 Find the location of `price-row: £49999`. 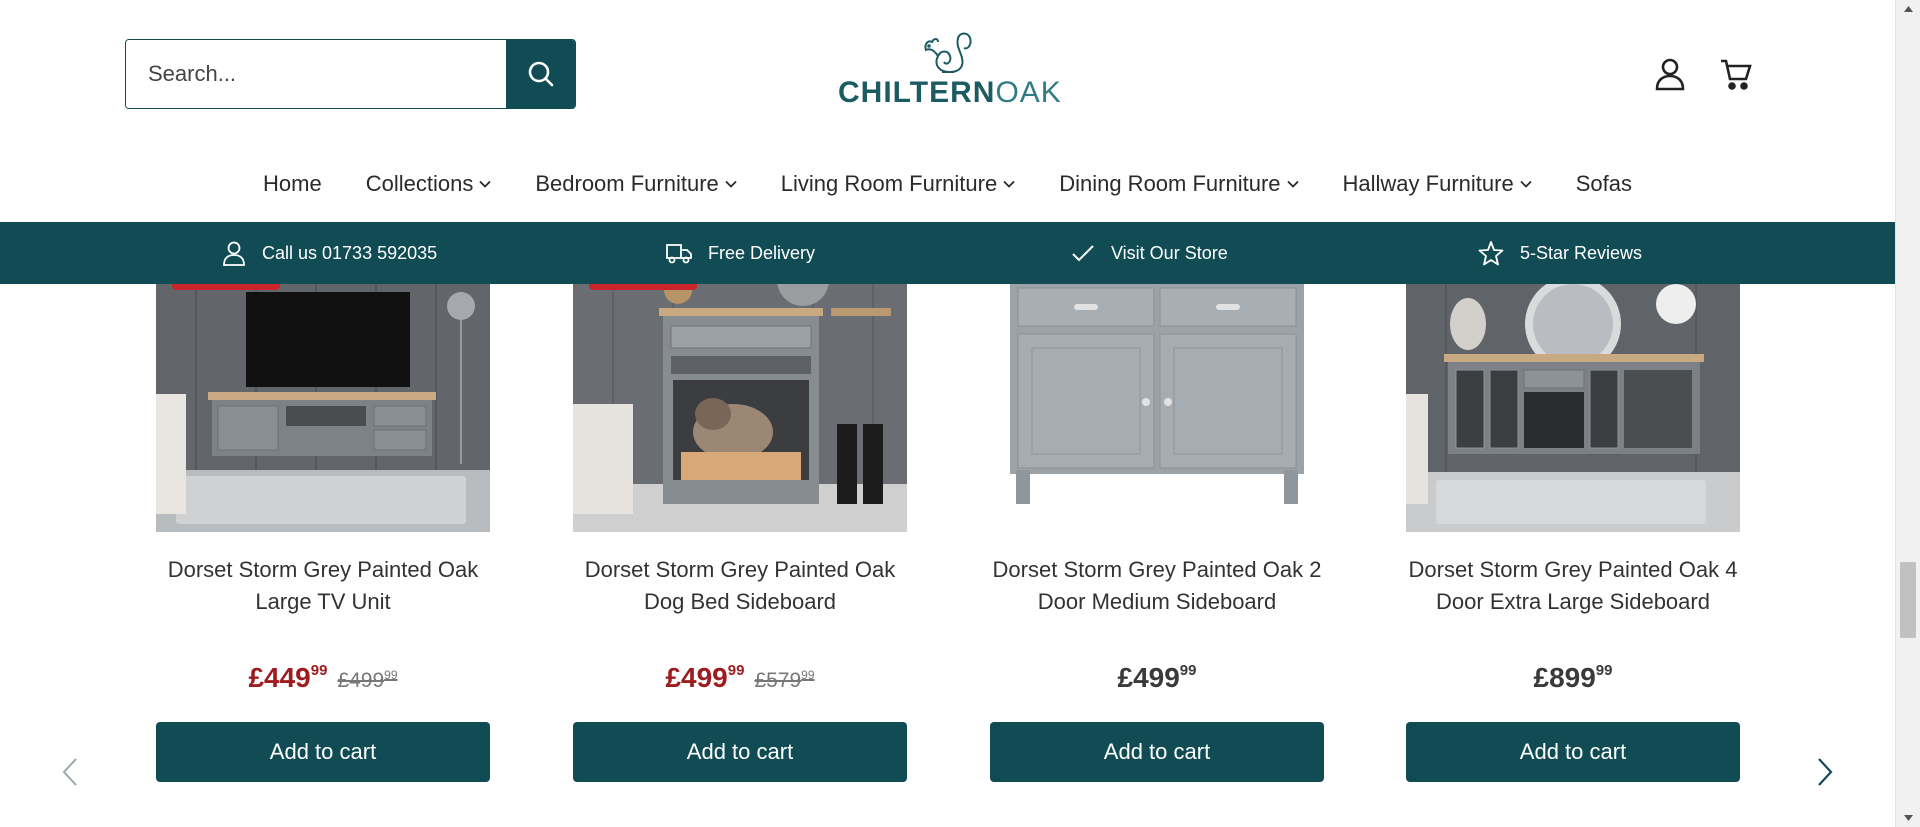

price-row: £49999 is located at coordinates (1157, 678).